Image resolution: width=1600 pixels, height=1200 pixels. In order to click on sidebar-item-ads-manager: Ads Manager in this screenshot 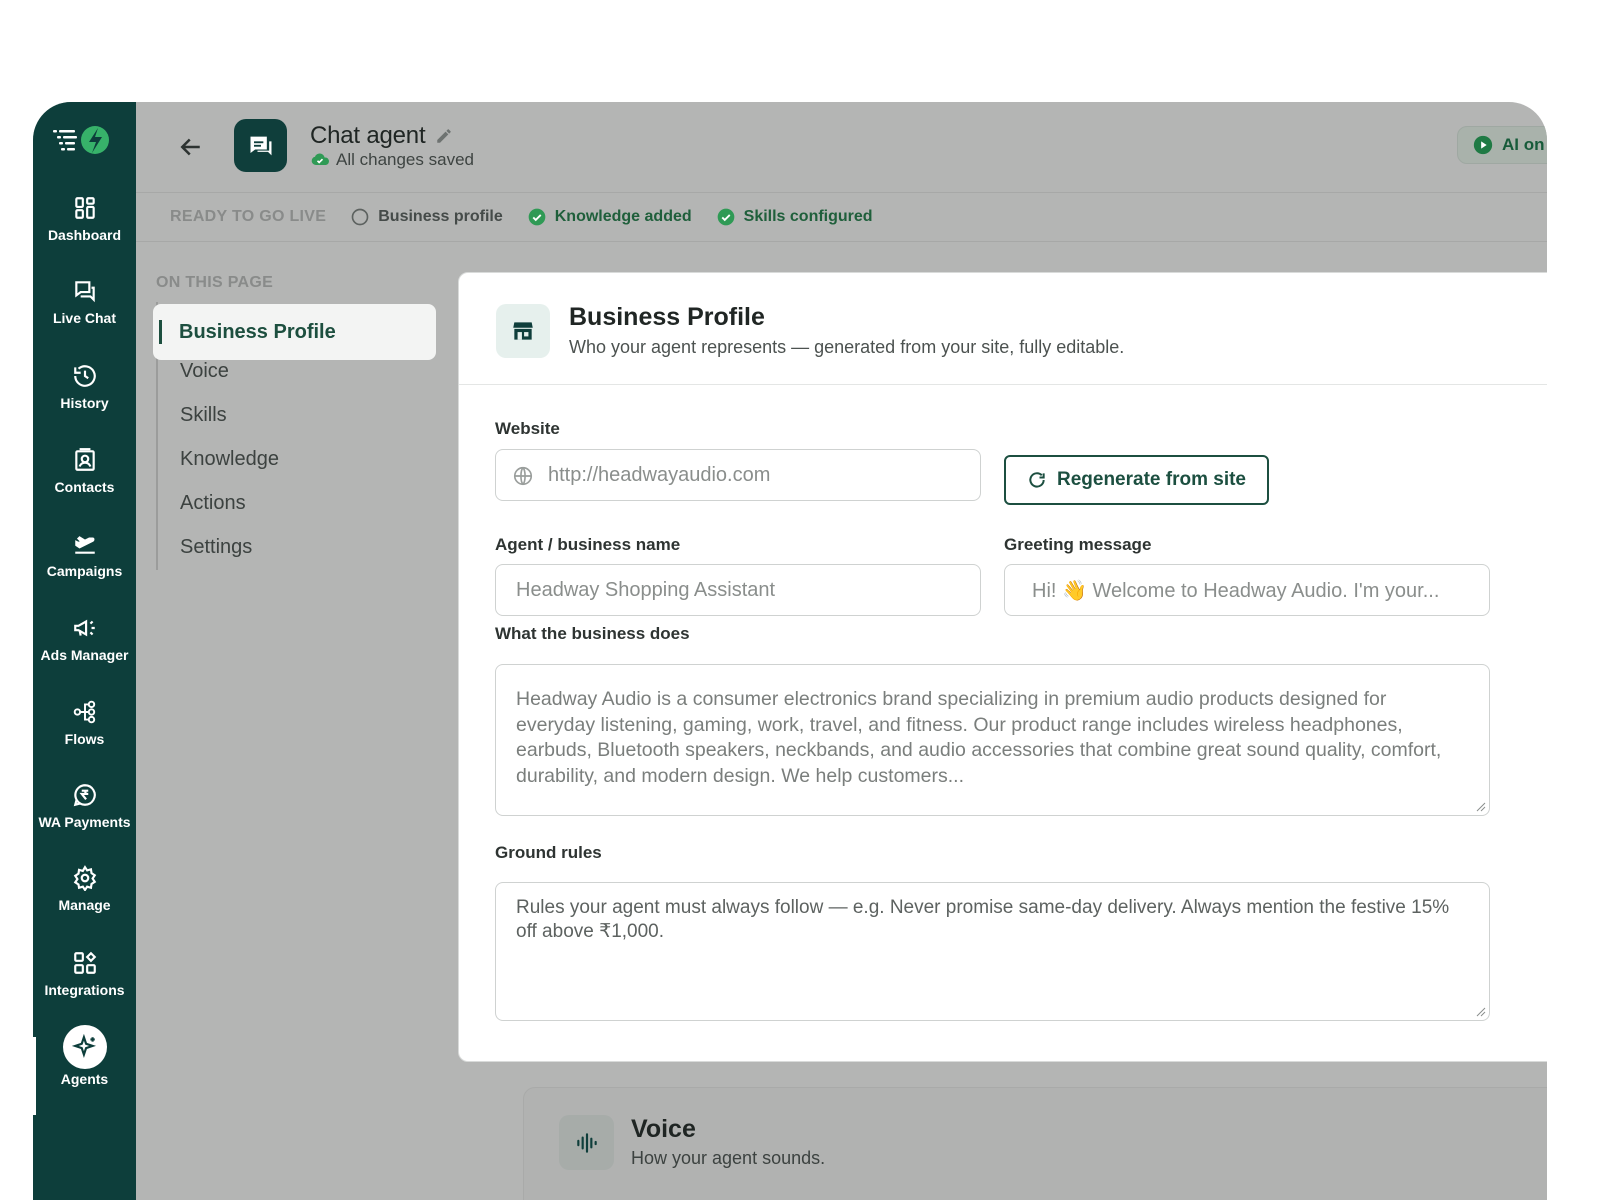, I will do `click(84, 655)`.